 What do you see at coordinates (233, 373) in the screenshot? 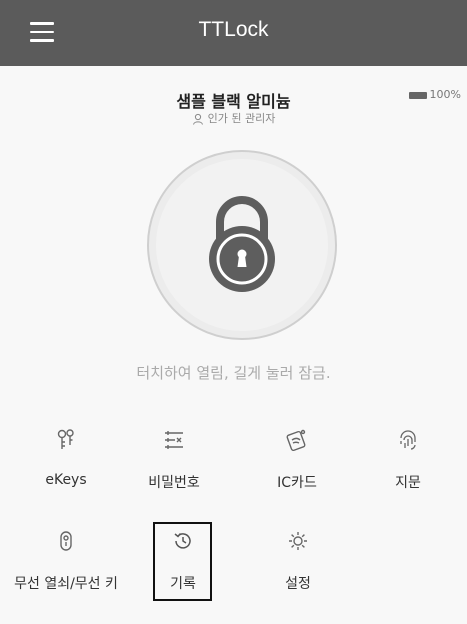
I see `unlock-hint: 터치하여 열림, 길게 눌러 잠금.` at bounding box center [233, 373].